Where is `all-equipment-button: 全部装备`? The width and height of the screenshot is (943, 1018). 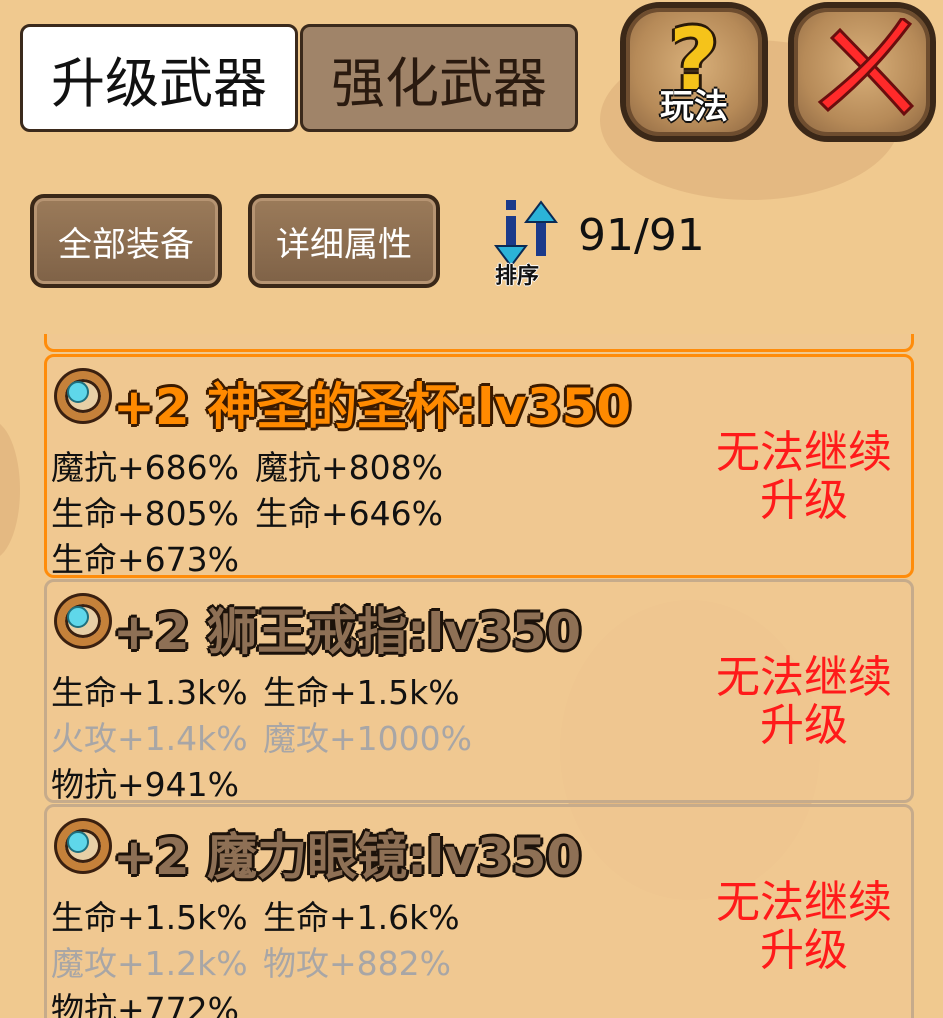 all-equipment-button: 全部装备 is located at coordinates (126, 241).